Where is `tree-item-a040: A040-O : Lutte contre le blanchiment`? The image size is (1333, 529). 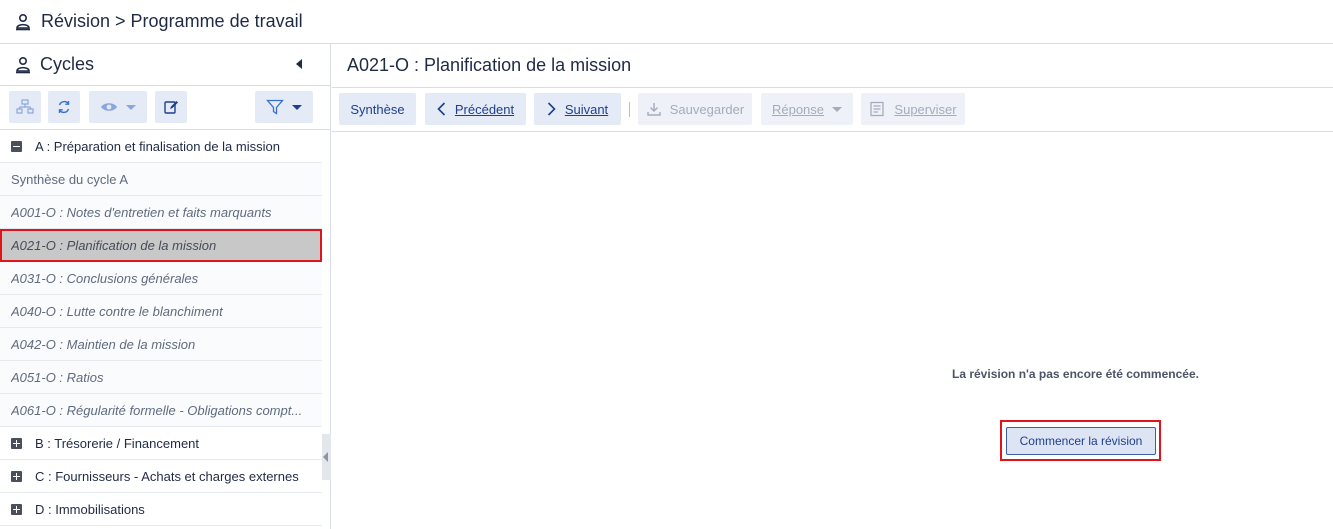
tree-item-a040: A040-O : Lutte contre le blanchiment is located at coordinates (161, 311).